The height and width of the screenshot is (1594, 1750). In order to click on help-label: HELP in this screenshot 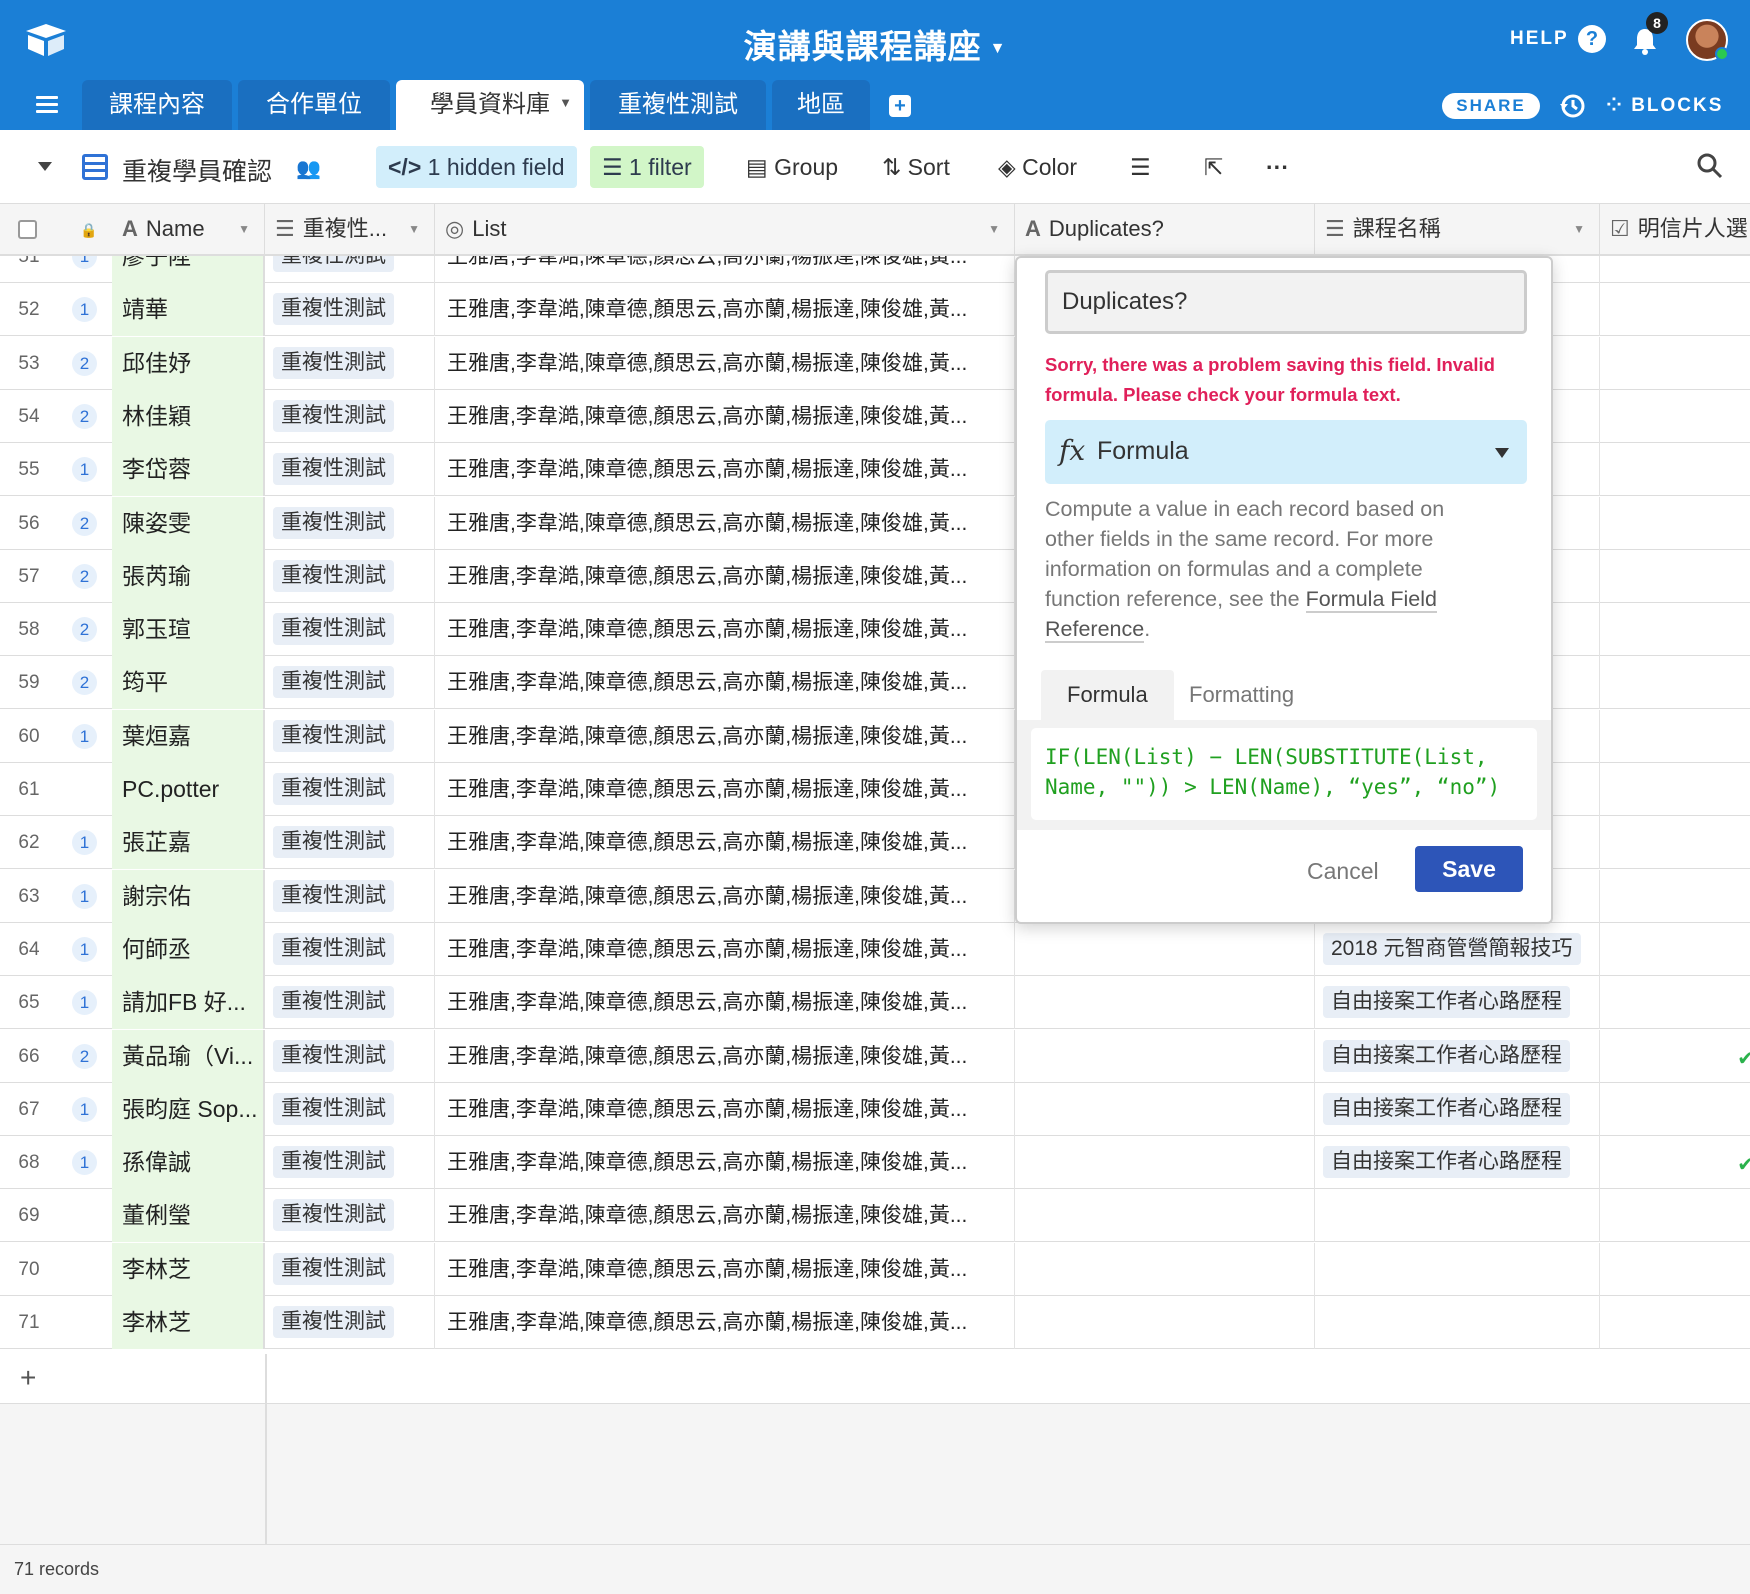, I will do `click(1539, 39)`.